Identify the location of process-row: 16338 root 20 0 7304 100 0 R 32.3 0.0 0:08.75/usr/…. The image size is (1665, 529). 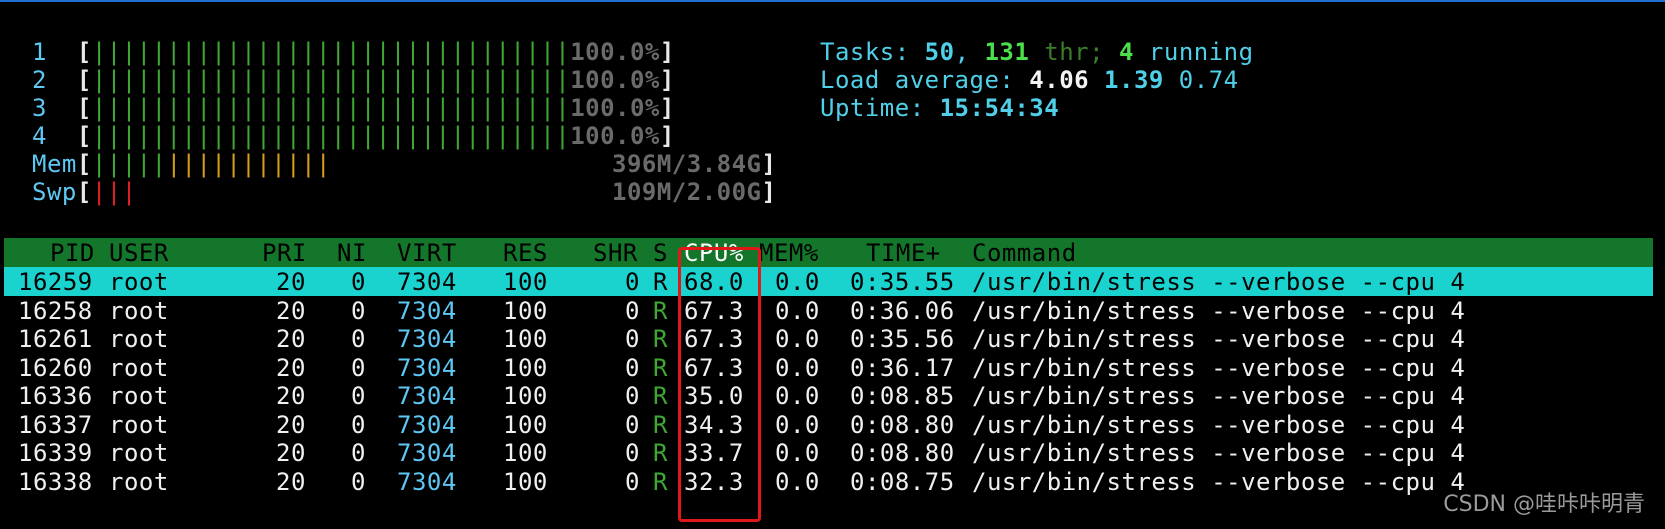
(832, 481).